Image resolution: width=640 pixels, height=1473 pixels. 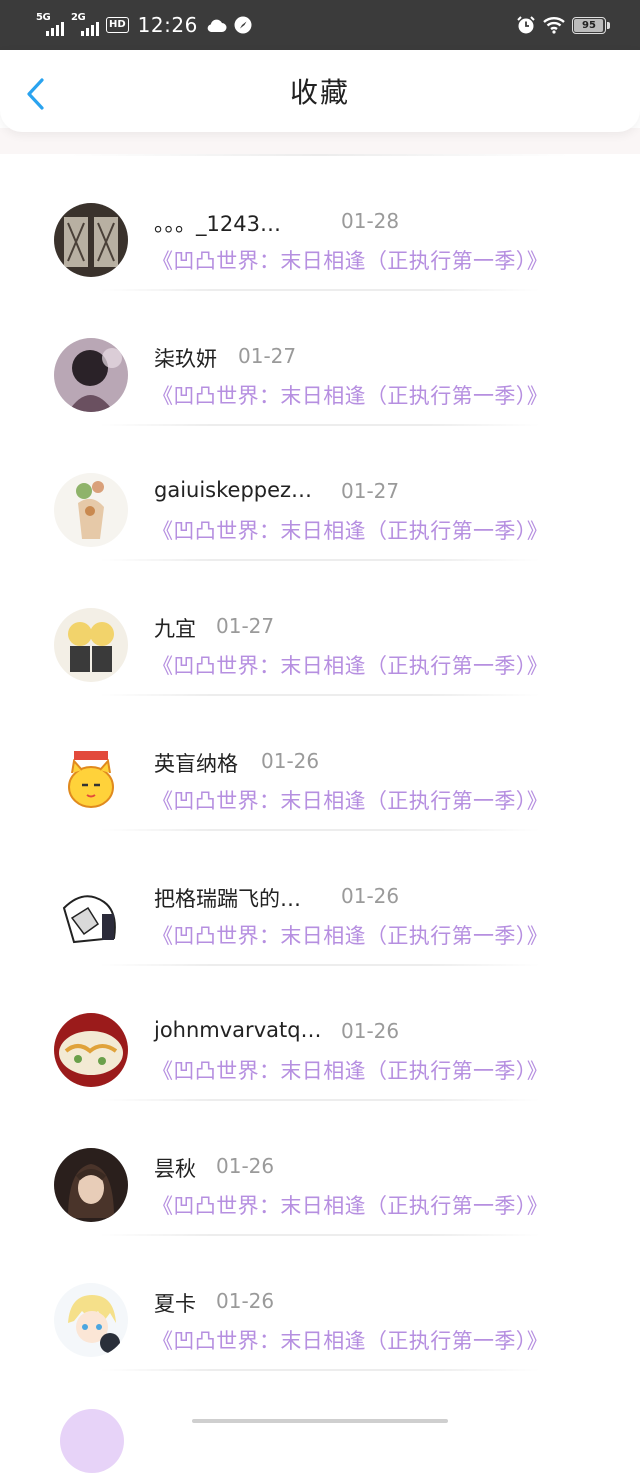 I want to click on favorite-item: 。。。_1243… 01-28 《凹凸世界：末日相逢（正执行第一季）》, so click(x=320, y=223).